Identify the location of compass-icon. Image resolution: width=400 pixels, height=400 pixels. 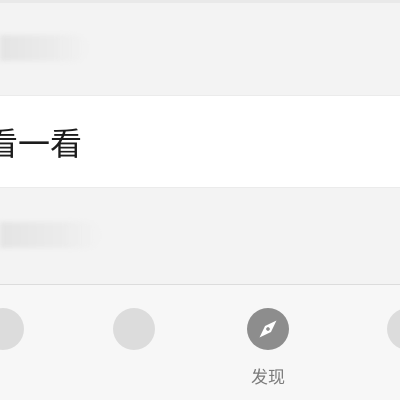
(268, 329).